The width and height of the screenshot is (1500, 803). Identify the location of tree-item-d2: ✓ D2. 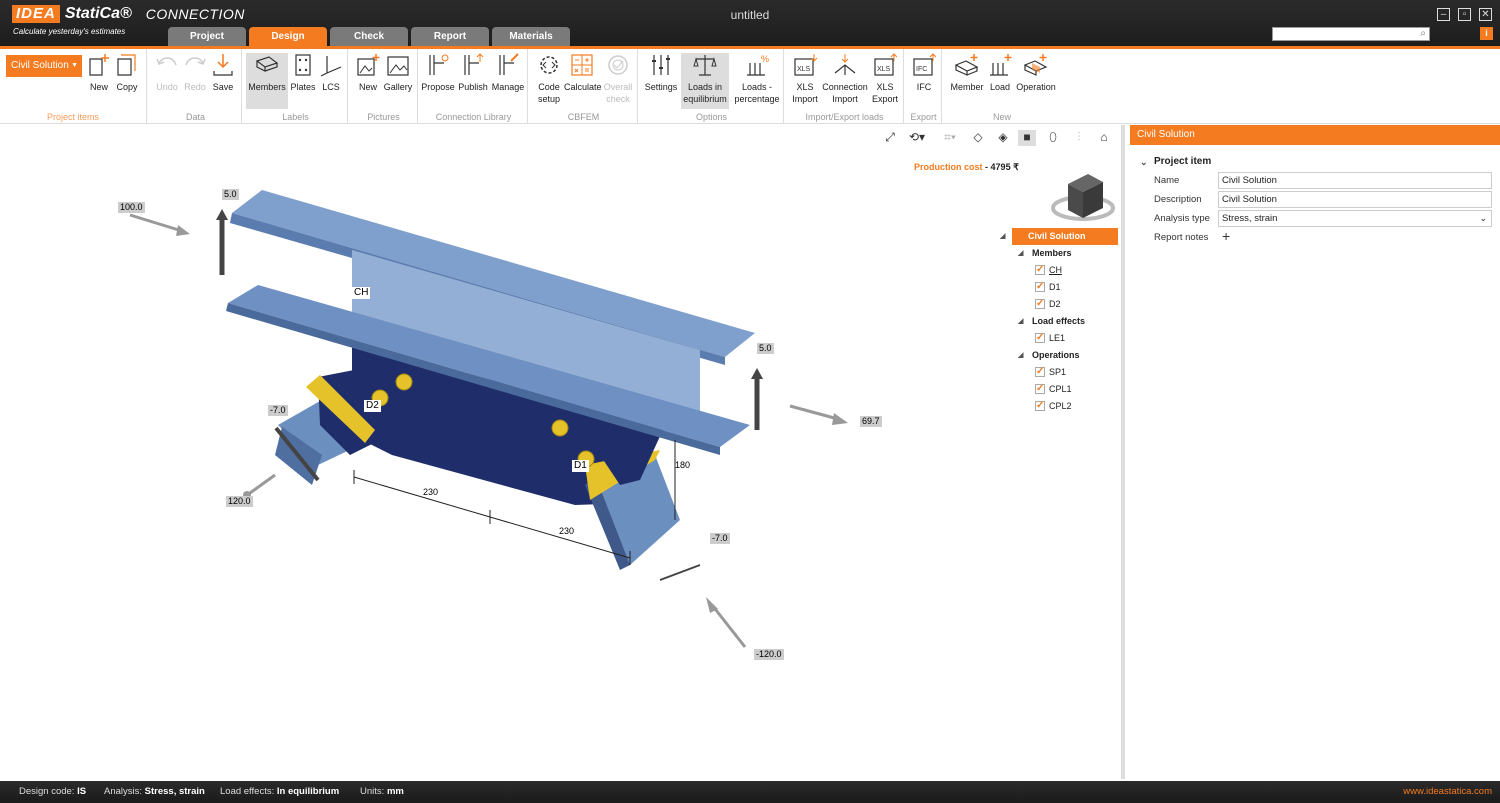
(1059, 304).